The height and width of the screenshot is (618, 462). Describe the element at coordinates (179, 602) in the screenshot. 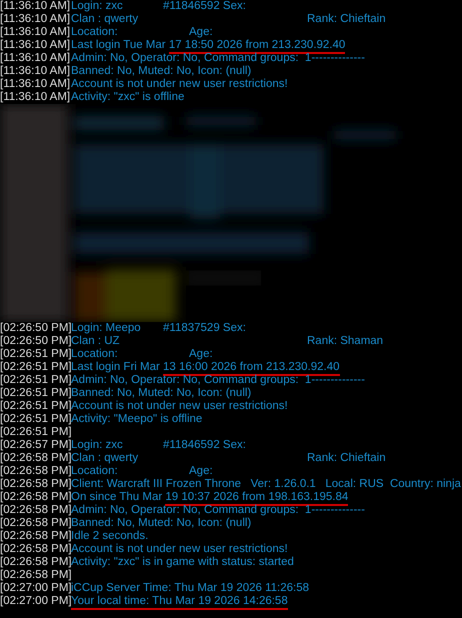

I see `underlined-text: Your local time: Thu Mar 19 2026 14:26:58` at that location.